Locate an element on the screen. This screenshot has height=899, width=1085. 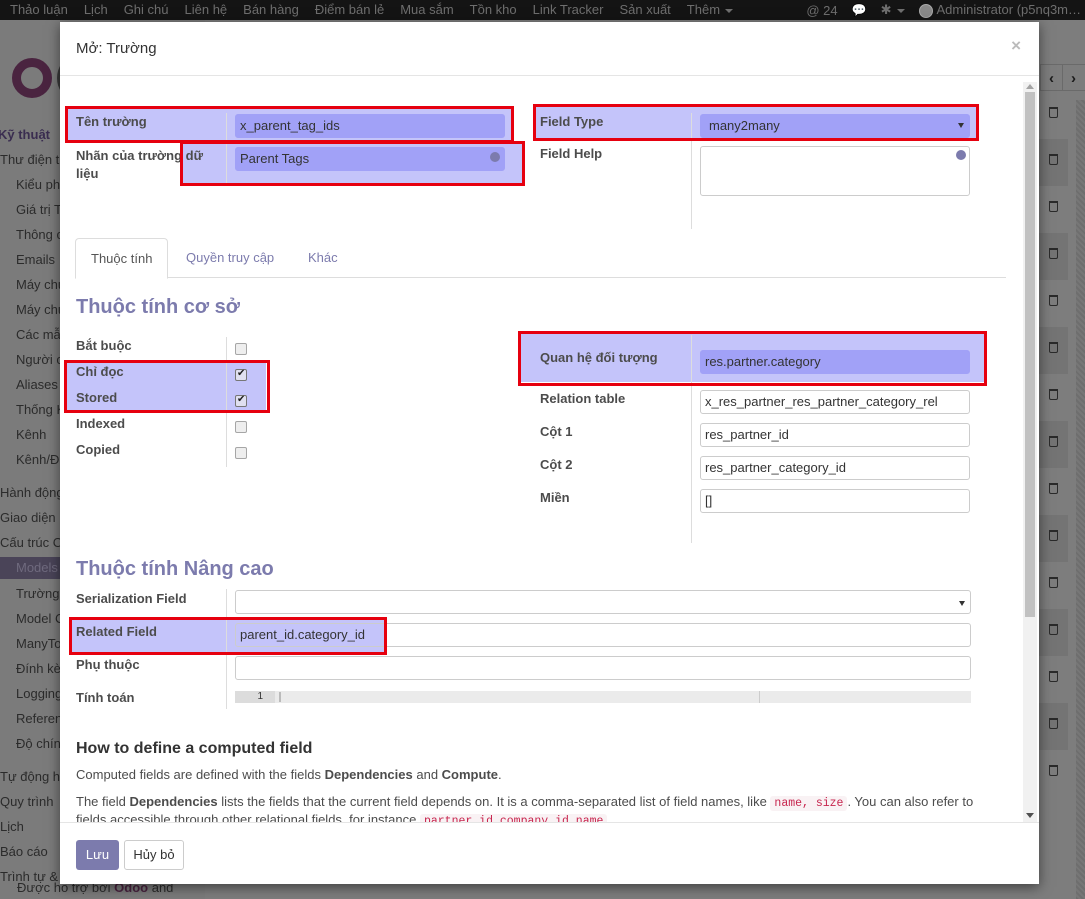
close-icon: × is located at coordinates (1016, 46).